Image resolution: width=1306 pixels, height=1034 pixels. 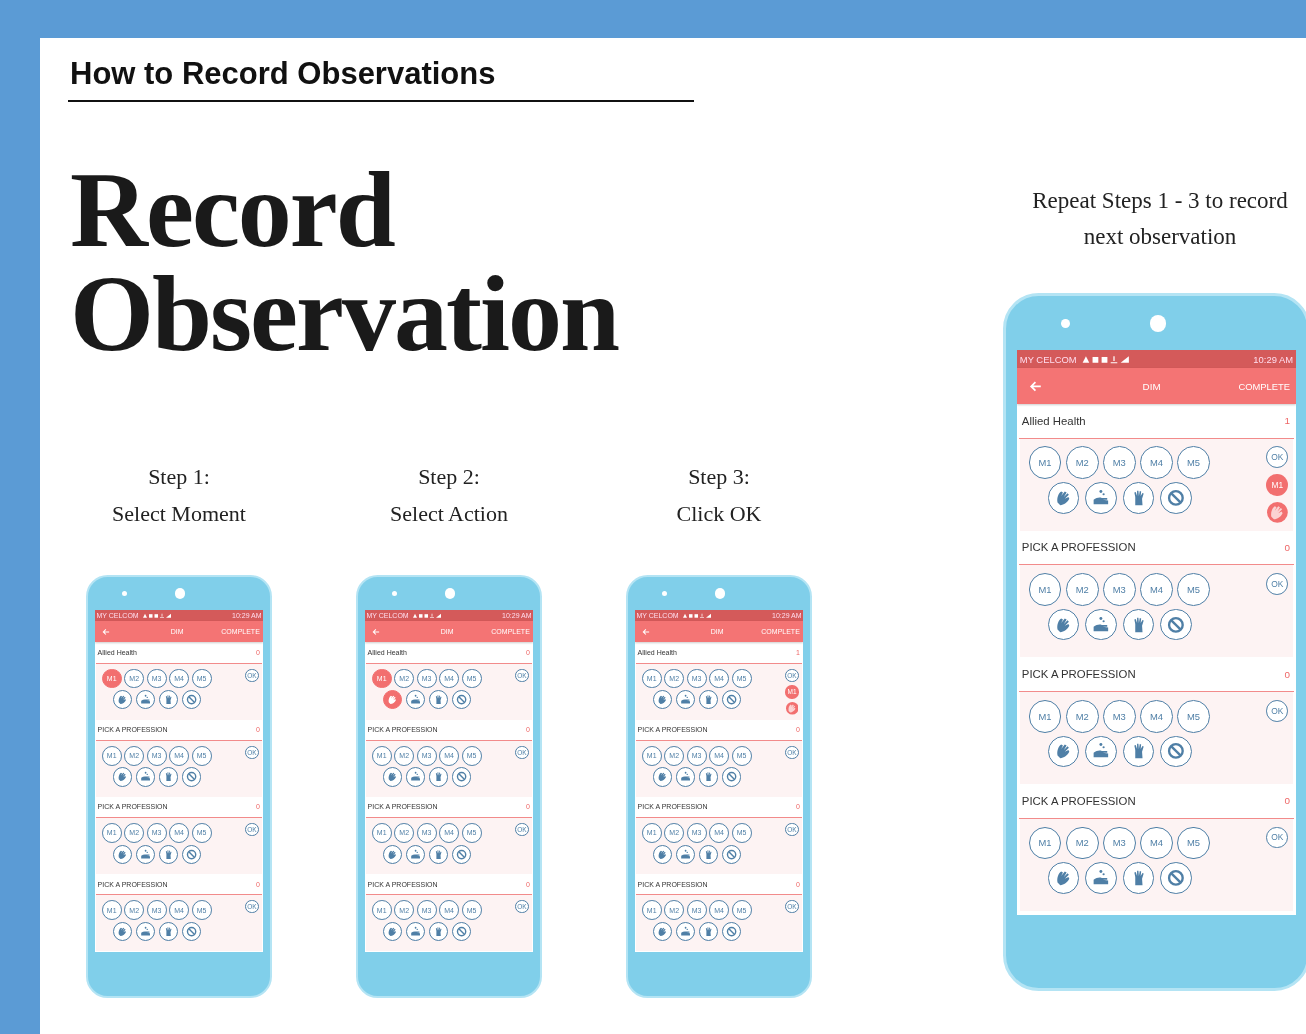 What do you see at coordinates (1277, 512) in the screenshot?
I see `recorded-hands-icon` at bounding box center [1277, 512].